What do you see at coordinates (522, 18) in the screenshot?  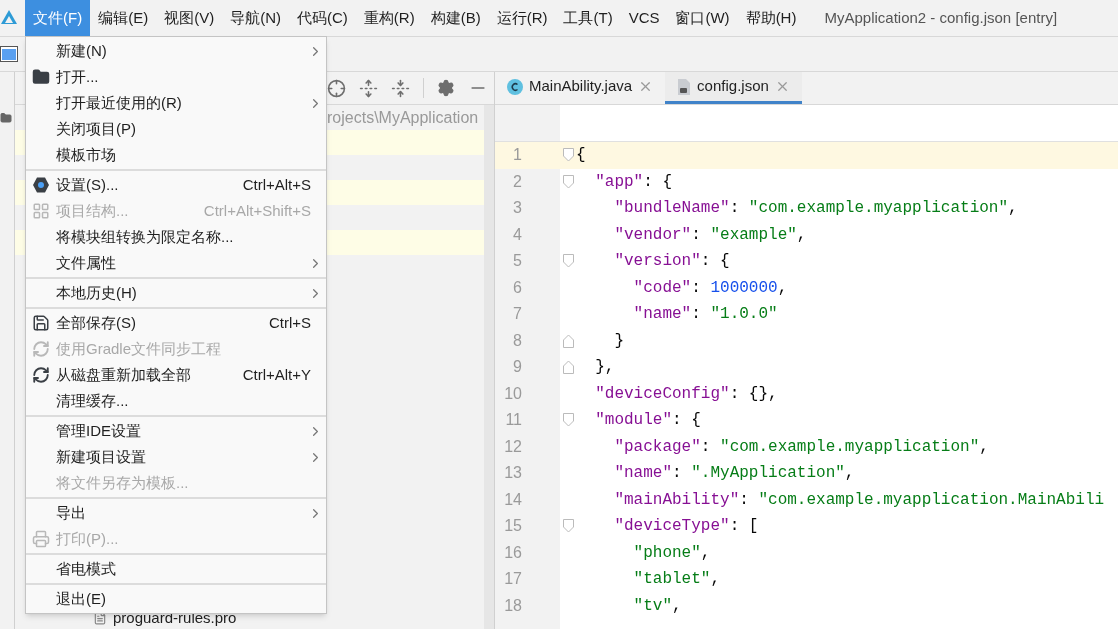 I see `menu-bar-item: 运行(R)` at bounding box center [522, 18].